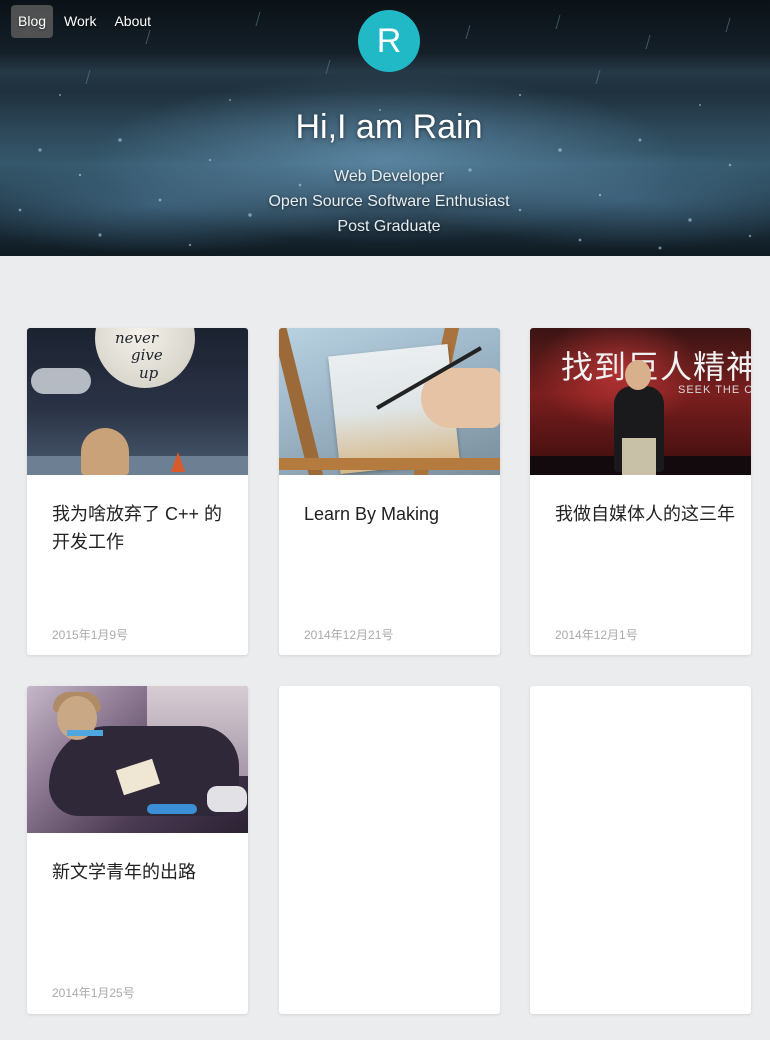 This screenshot has width=770, height=1040. Describe the element at coordinates (656, 367) in the screenshot. I see `cover-text: 找到巨人精神` at that location.